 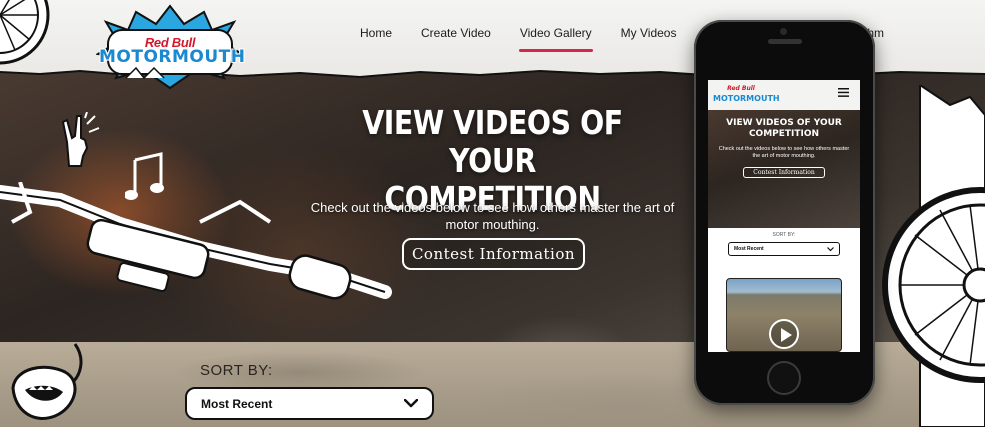 I want to click on phone-logo: Red Bull MOTORMOUTH, so click(x=746, y=96).